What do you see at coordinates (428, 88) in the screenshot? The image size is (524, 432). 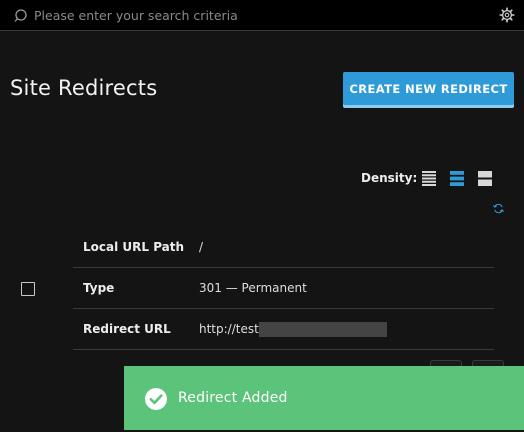 I see `create-new-redirect-button: CREATE NEW REDIRECT` at bounding box center [428, 88].